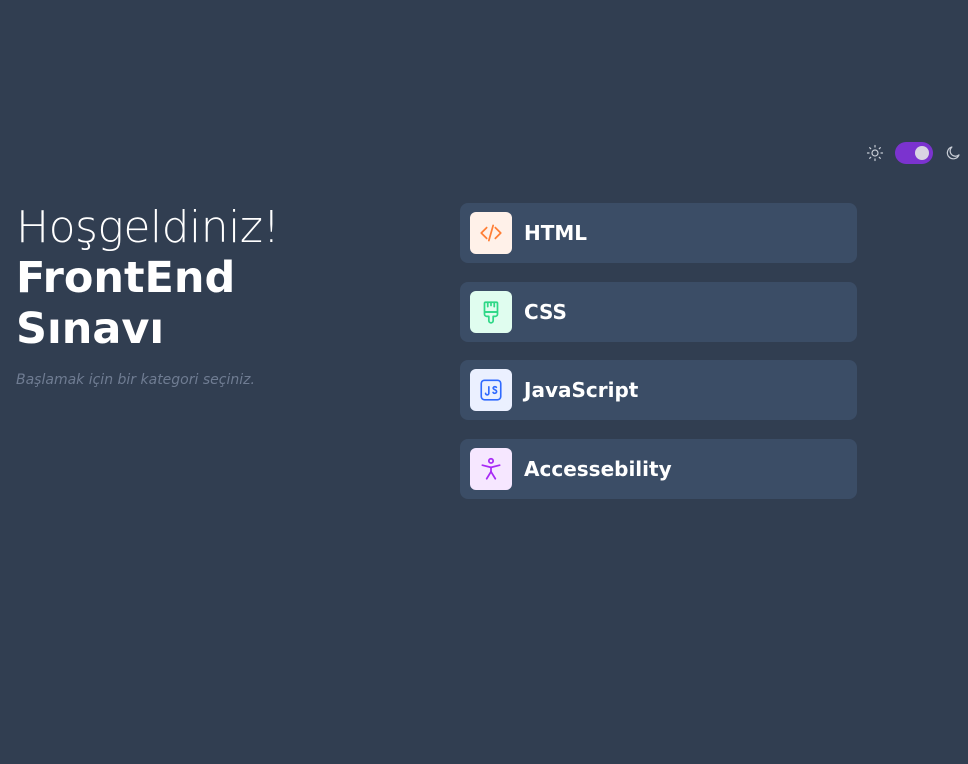 This screenshot has height=764, width=968. What do you see at coordinates (922, 153) in the screenshot?
I see `switch-knob` at bounding box center [922, 153].